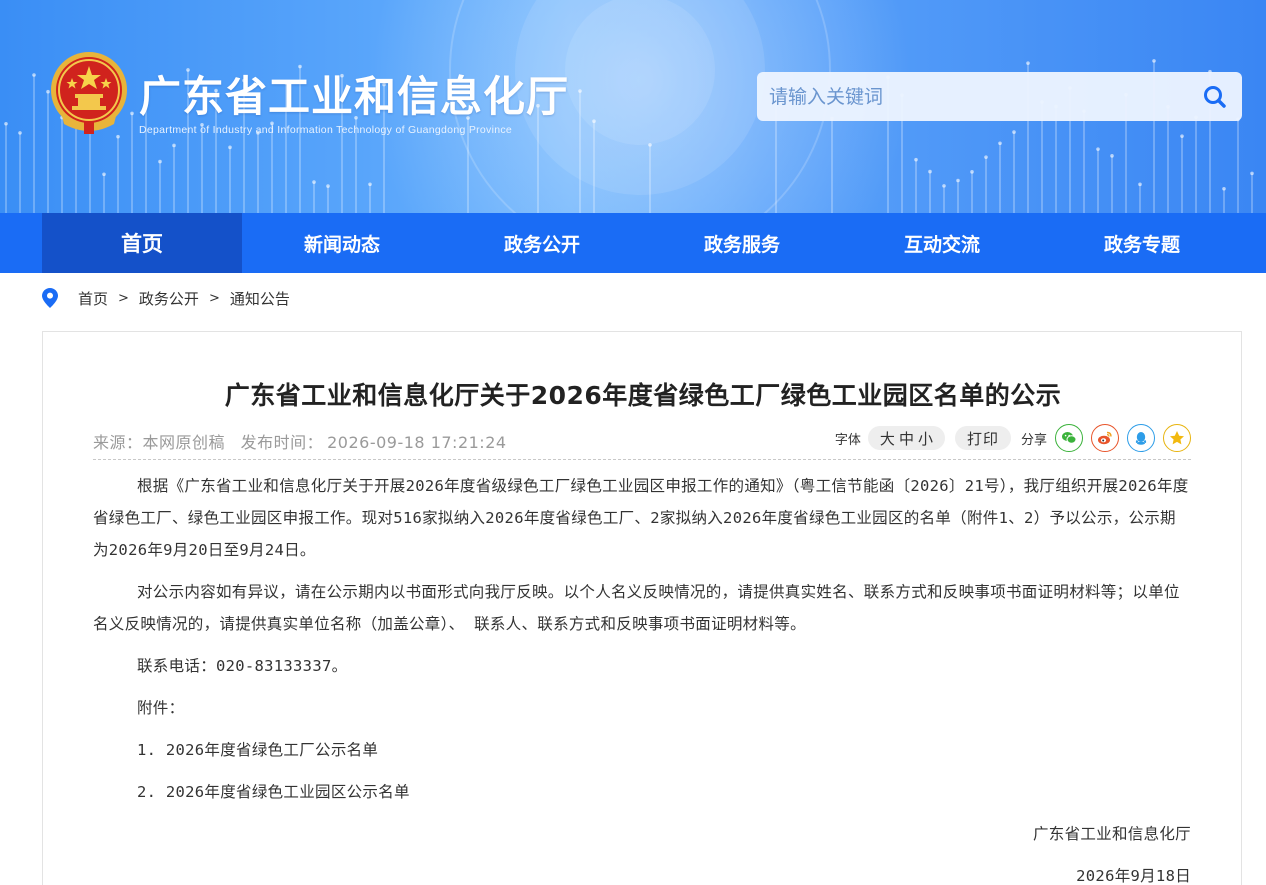  I want to click on site-title: 广东省工业和信息化厅, so click(354, 96).